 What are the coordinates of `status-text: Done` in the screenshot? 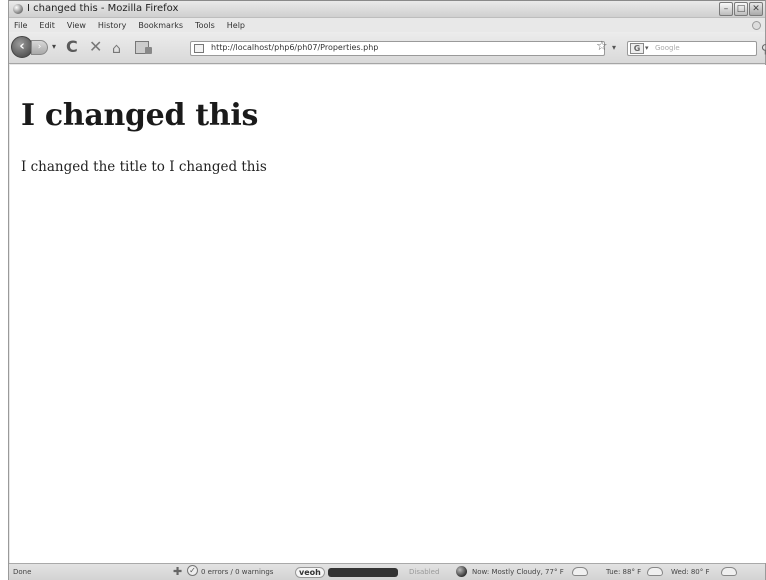 It's located at (22, 572).